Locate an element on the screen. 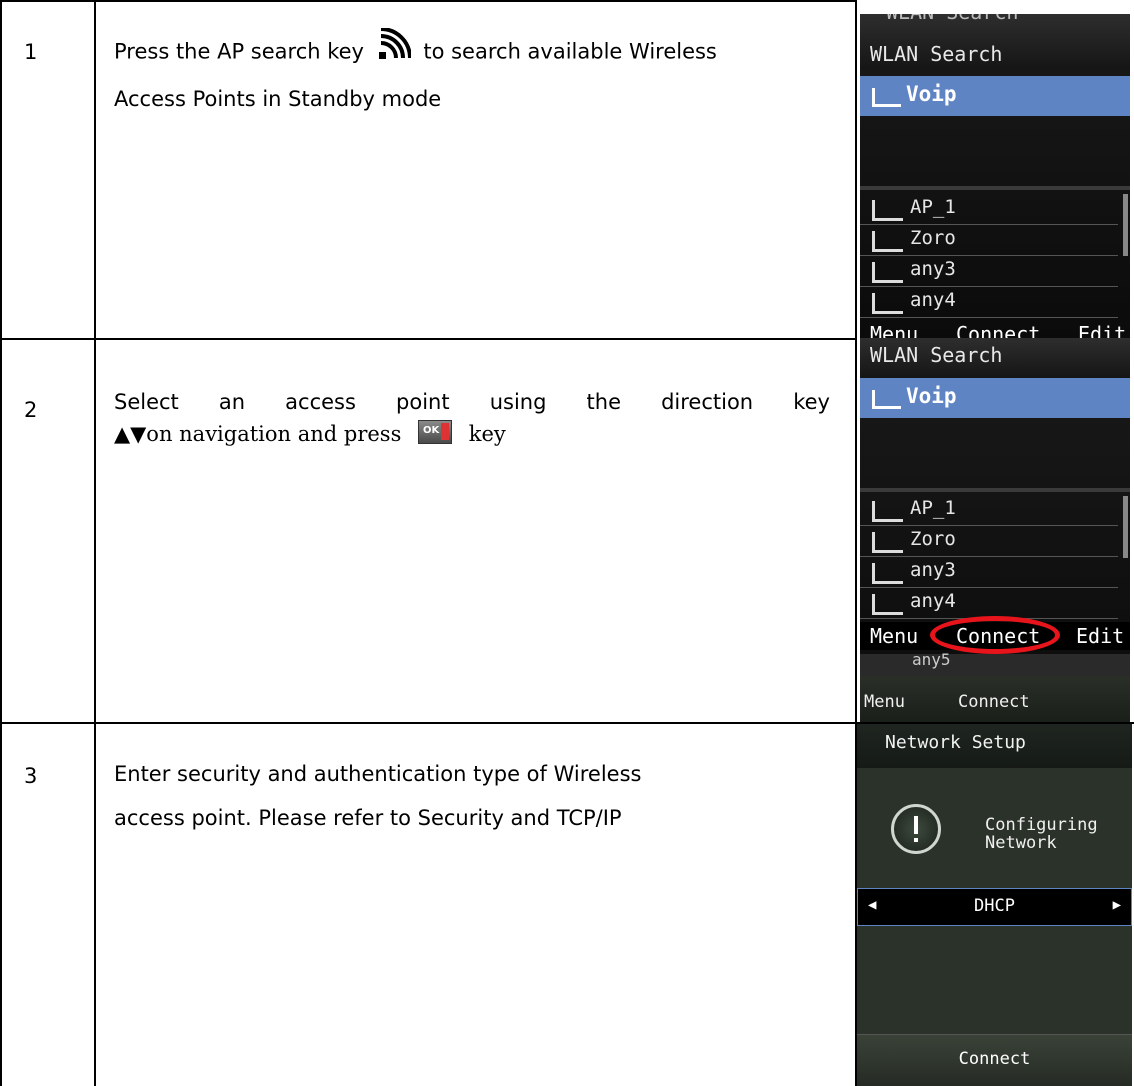 The height and width of the screenshot is (1086, 1134). arrow-right-icon: ▶ is located at coordinates (1117, 905).